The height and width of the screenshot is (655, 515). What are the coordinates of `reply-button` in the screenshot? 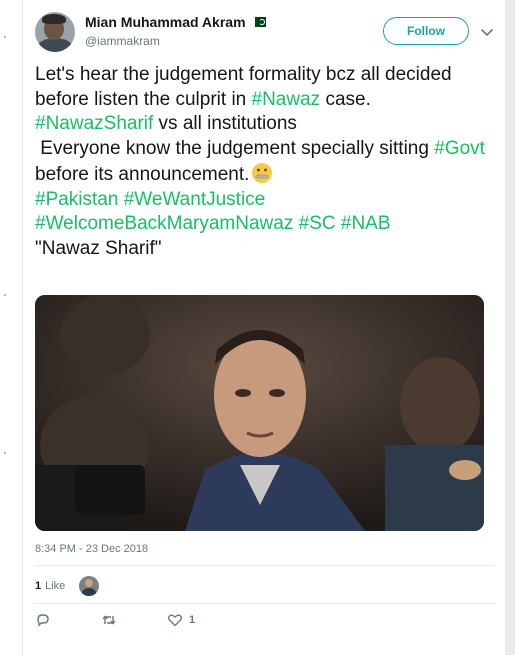 It's located at (43, 620).